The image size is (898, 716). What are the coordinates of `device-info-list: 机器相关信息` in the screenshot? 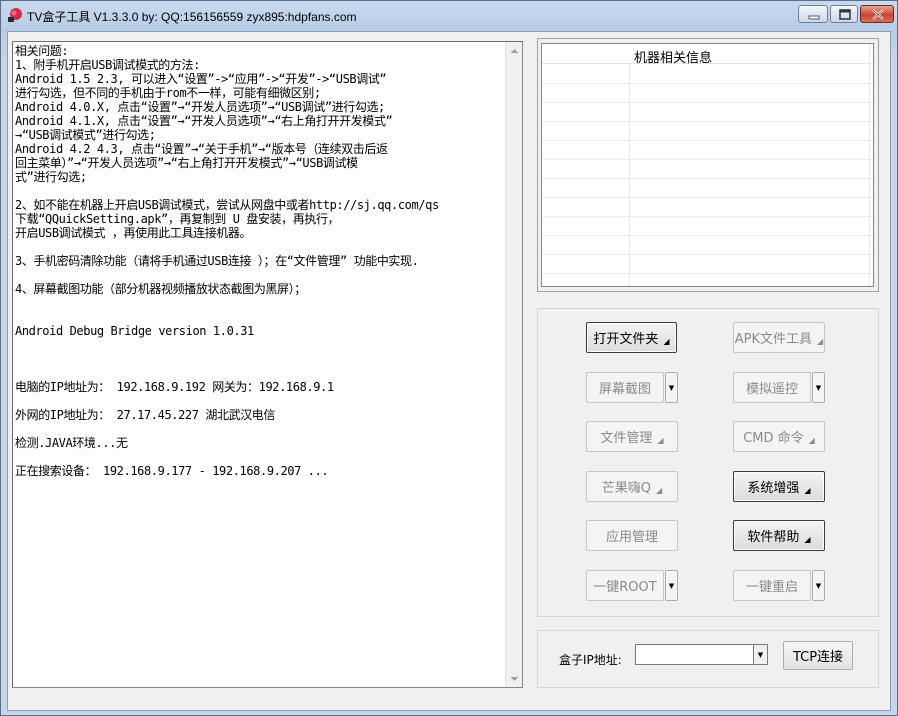 It's located at (707, 165).